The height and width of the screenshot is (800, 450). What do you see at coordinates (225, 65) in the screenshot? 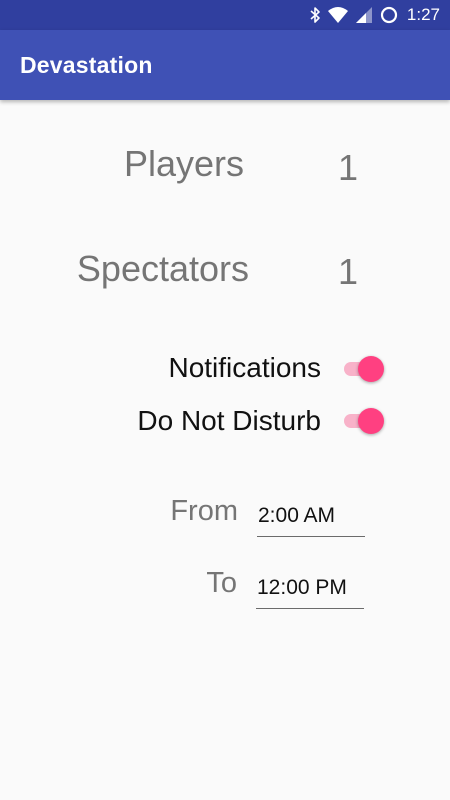
I see `app-bar: Devastation` at bounding box center [225, 65].